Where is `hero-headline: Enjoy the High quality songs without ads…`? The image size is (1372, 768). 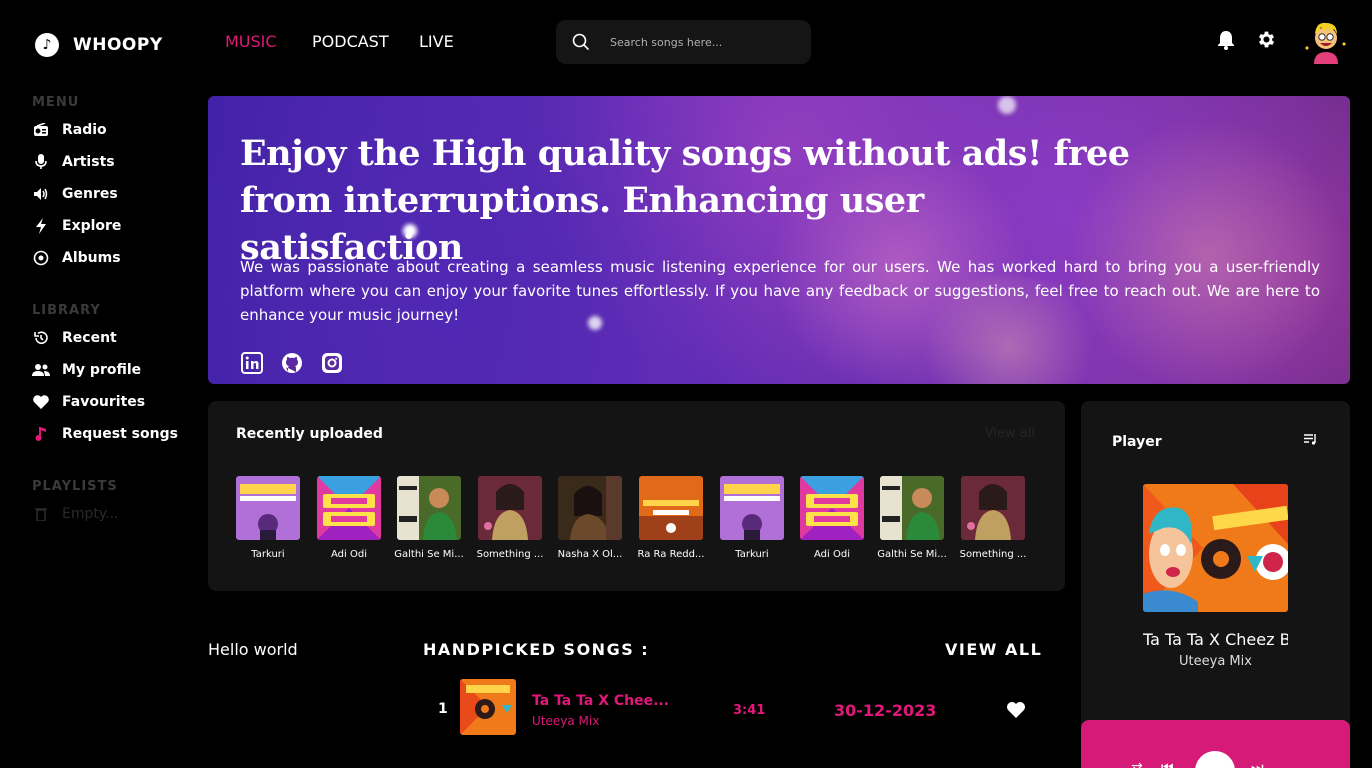
hero-headline: Enjoy the High quality songs without ads… is located at coordinates (685, 200).